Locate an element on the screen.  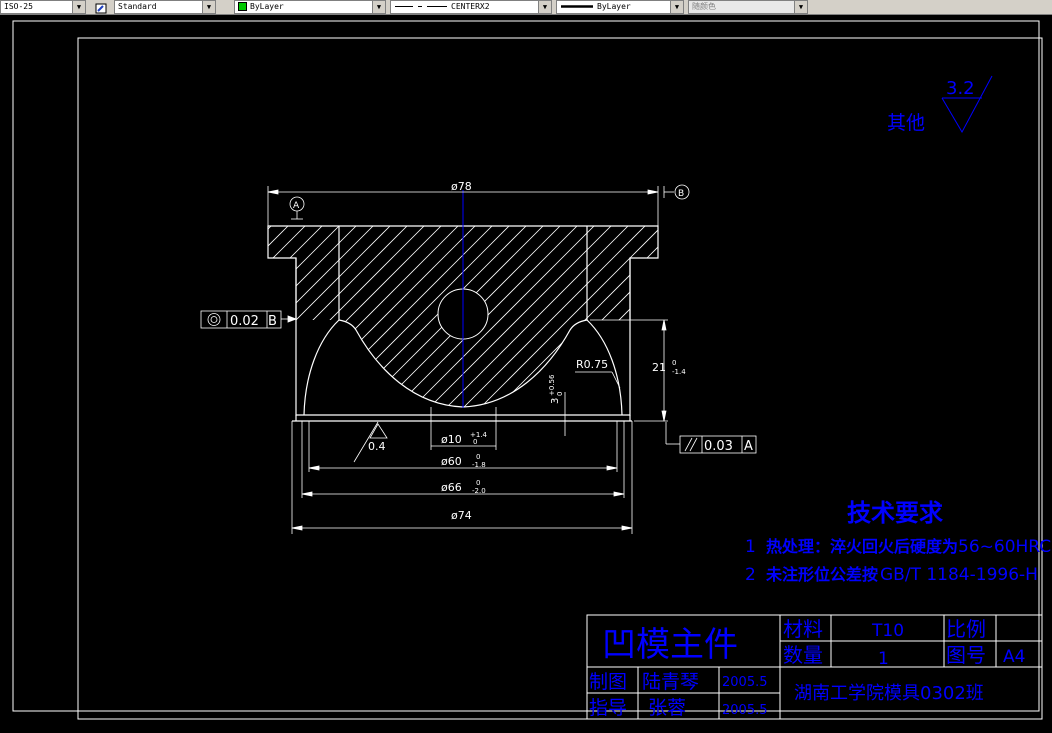
tech-req-2-text: 未注形位公差按 is located at coordinates (821, 574).